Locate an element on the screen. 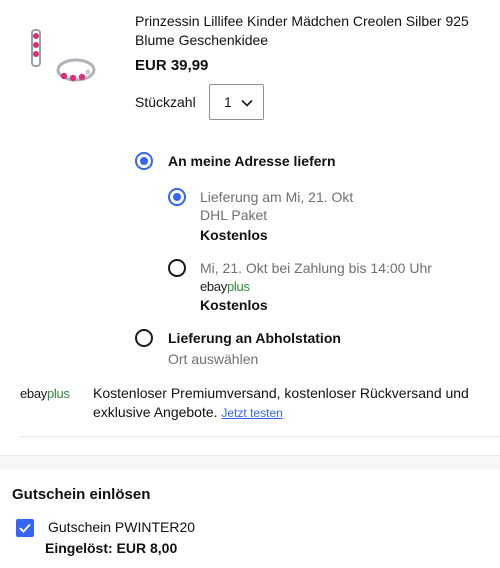 This screenshot has width=500, height=568. radio-delivery-option-dhl is located at coordinates (177, 197).